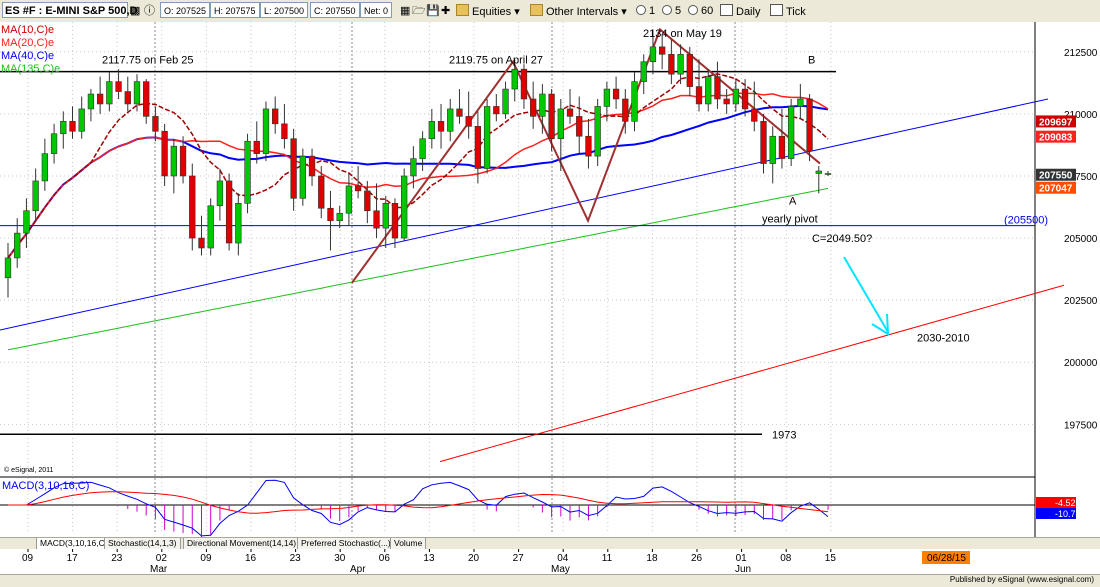 The image size is (1100, 587). Describe the element at coordinates (28, 43) in the screenshot. I see `legend-ma20: MA(20,C)e` at that location.